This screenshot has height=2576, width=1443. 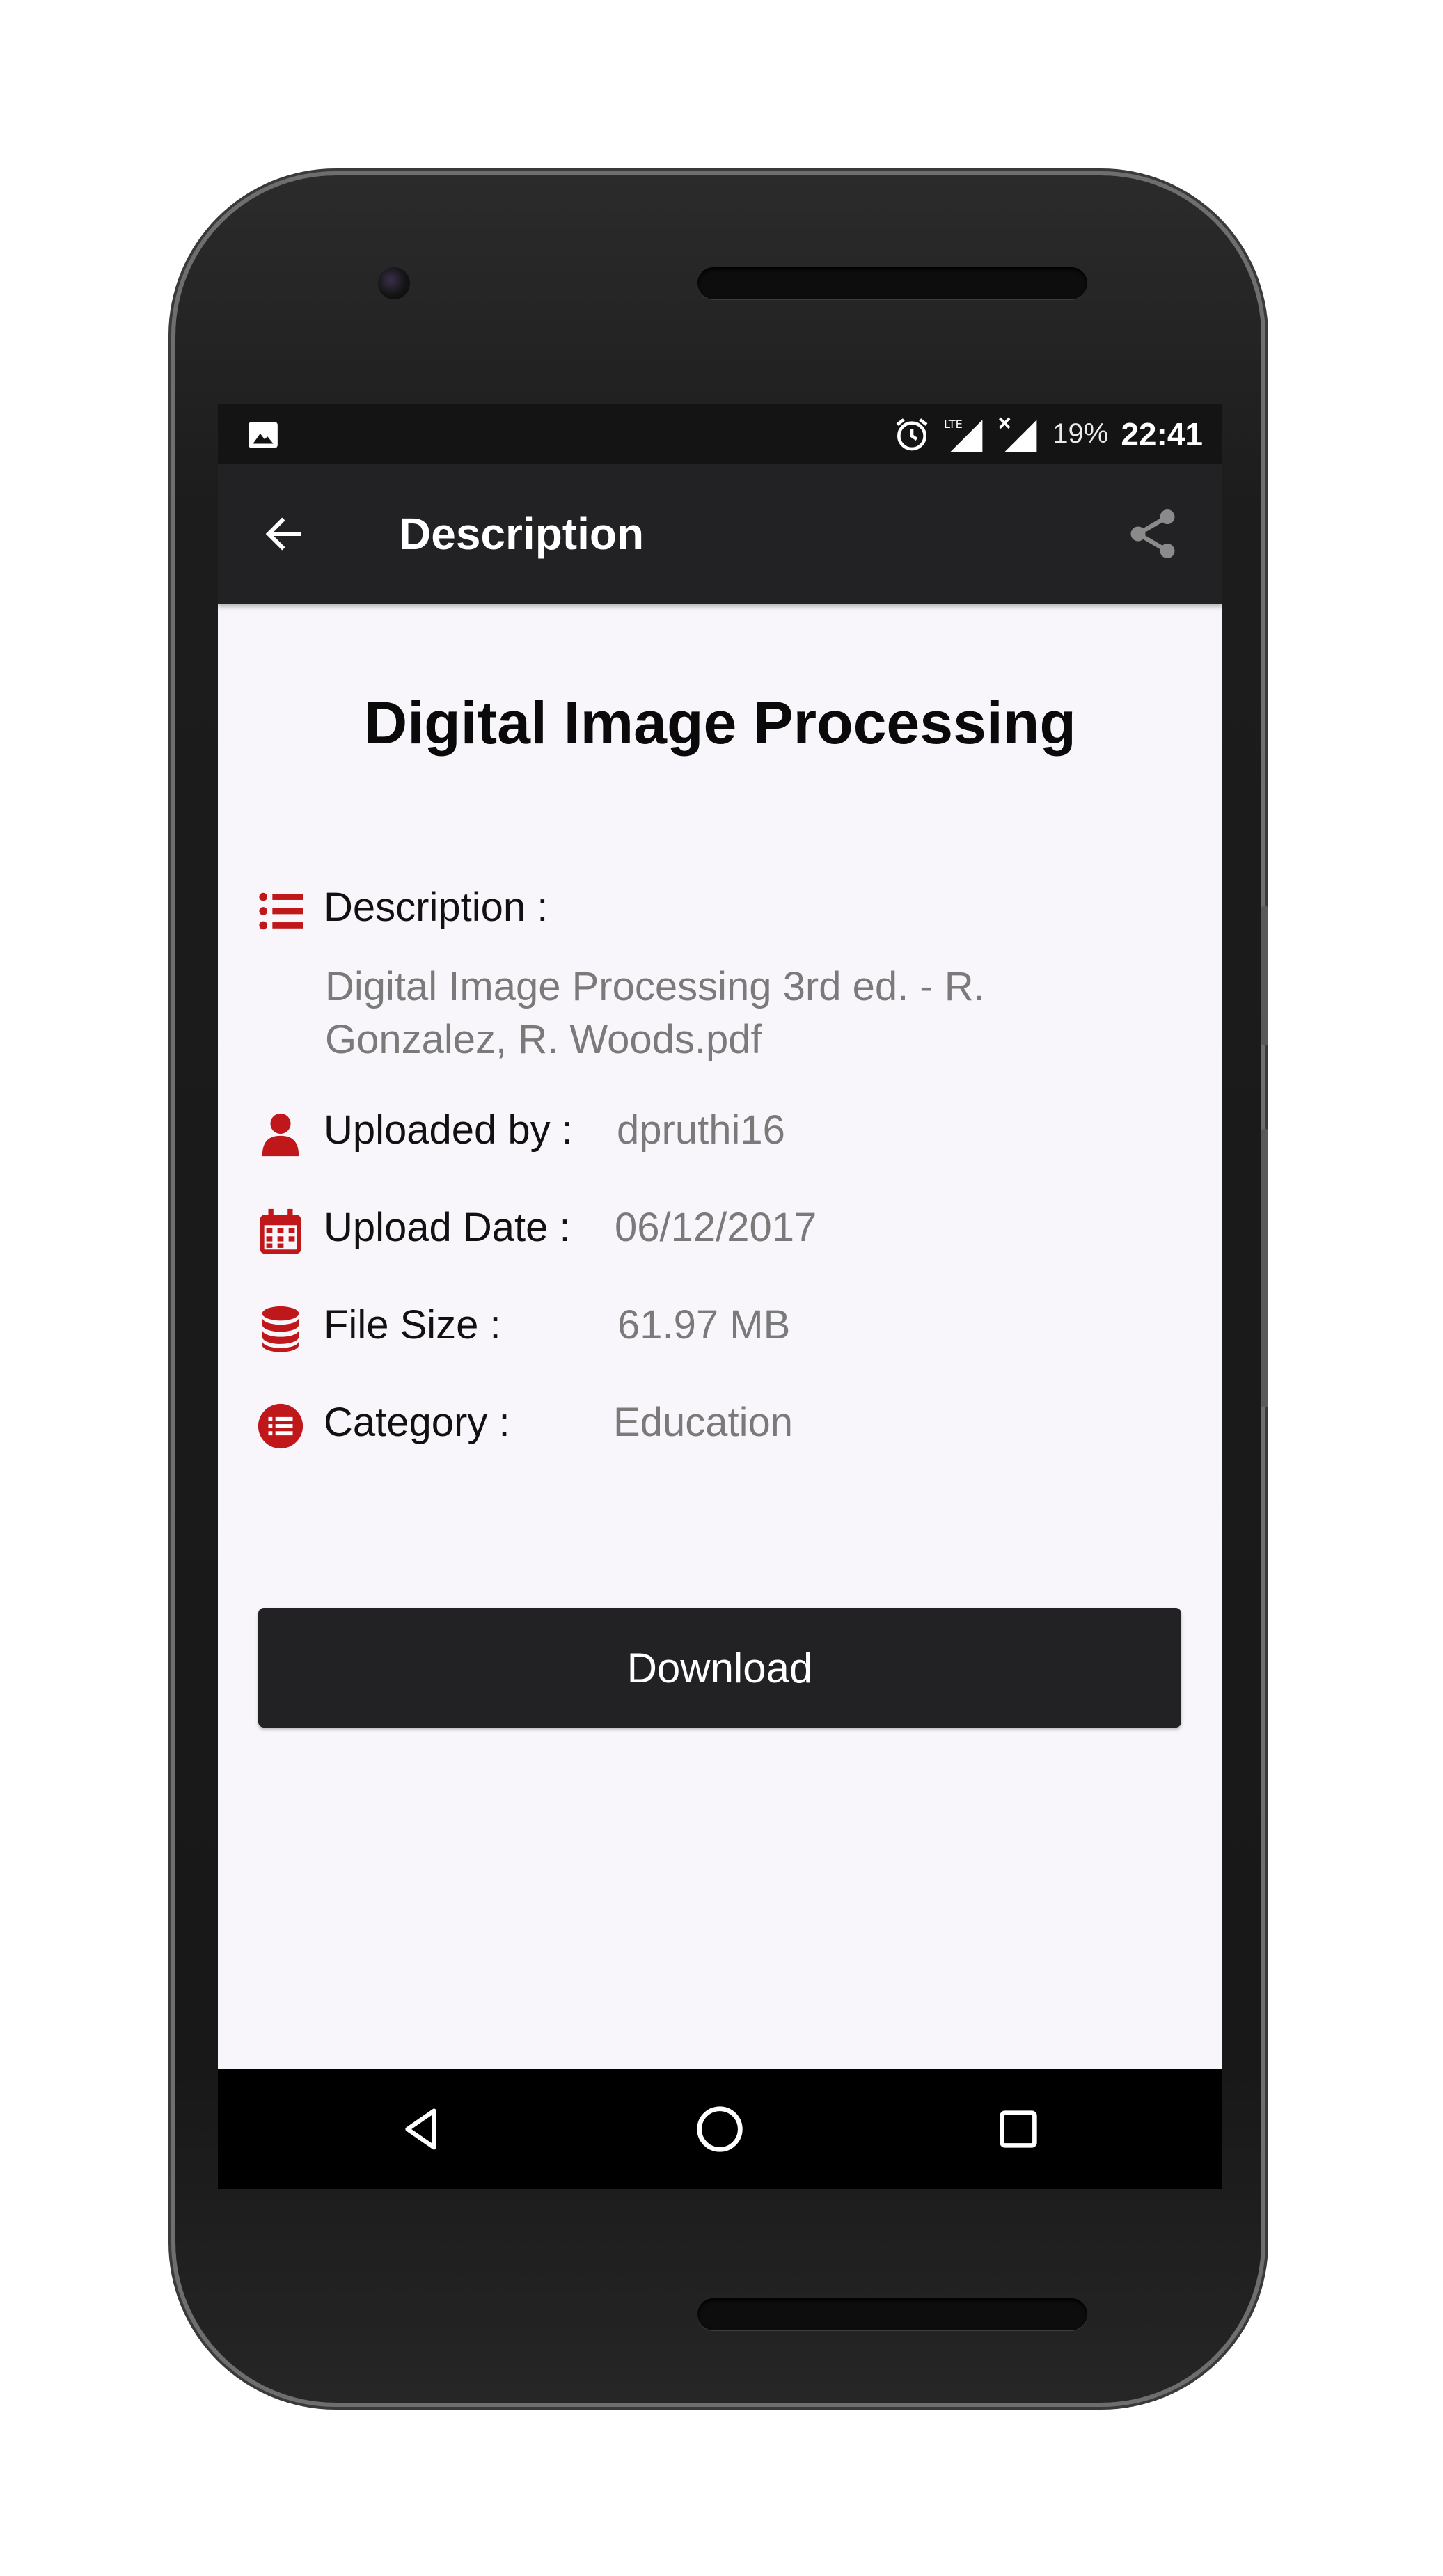 I want to click on lte-signal-icon: LTE, so click(x=963, y=434).